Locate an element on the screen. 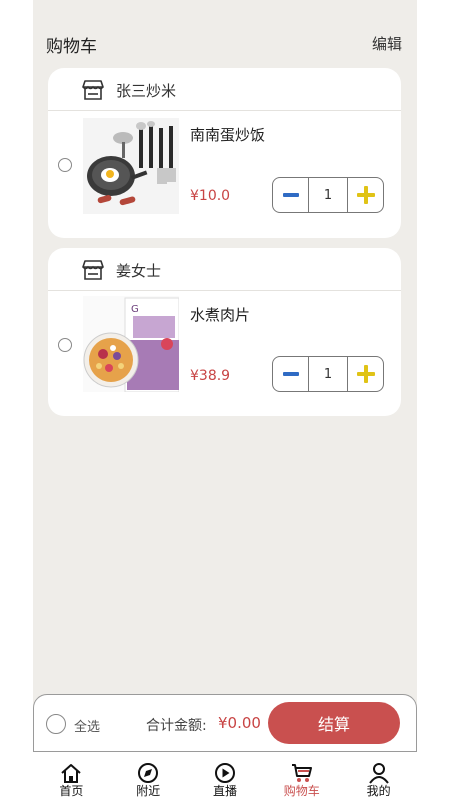 The image size is (450, 800). home-icon is located at coordinates (71, 773).